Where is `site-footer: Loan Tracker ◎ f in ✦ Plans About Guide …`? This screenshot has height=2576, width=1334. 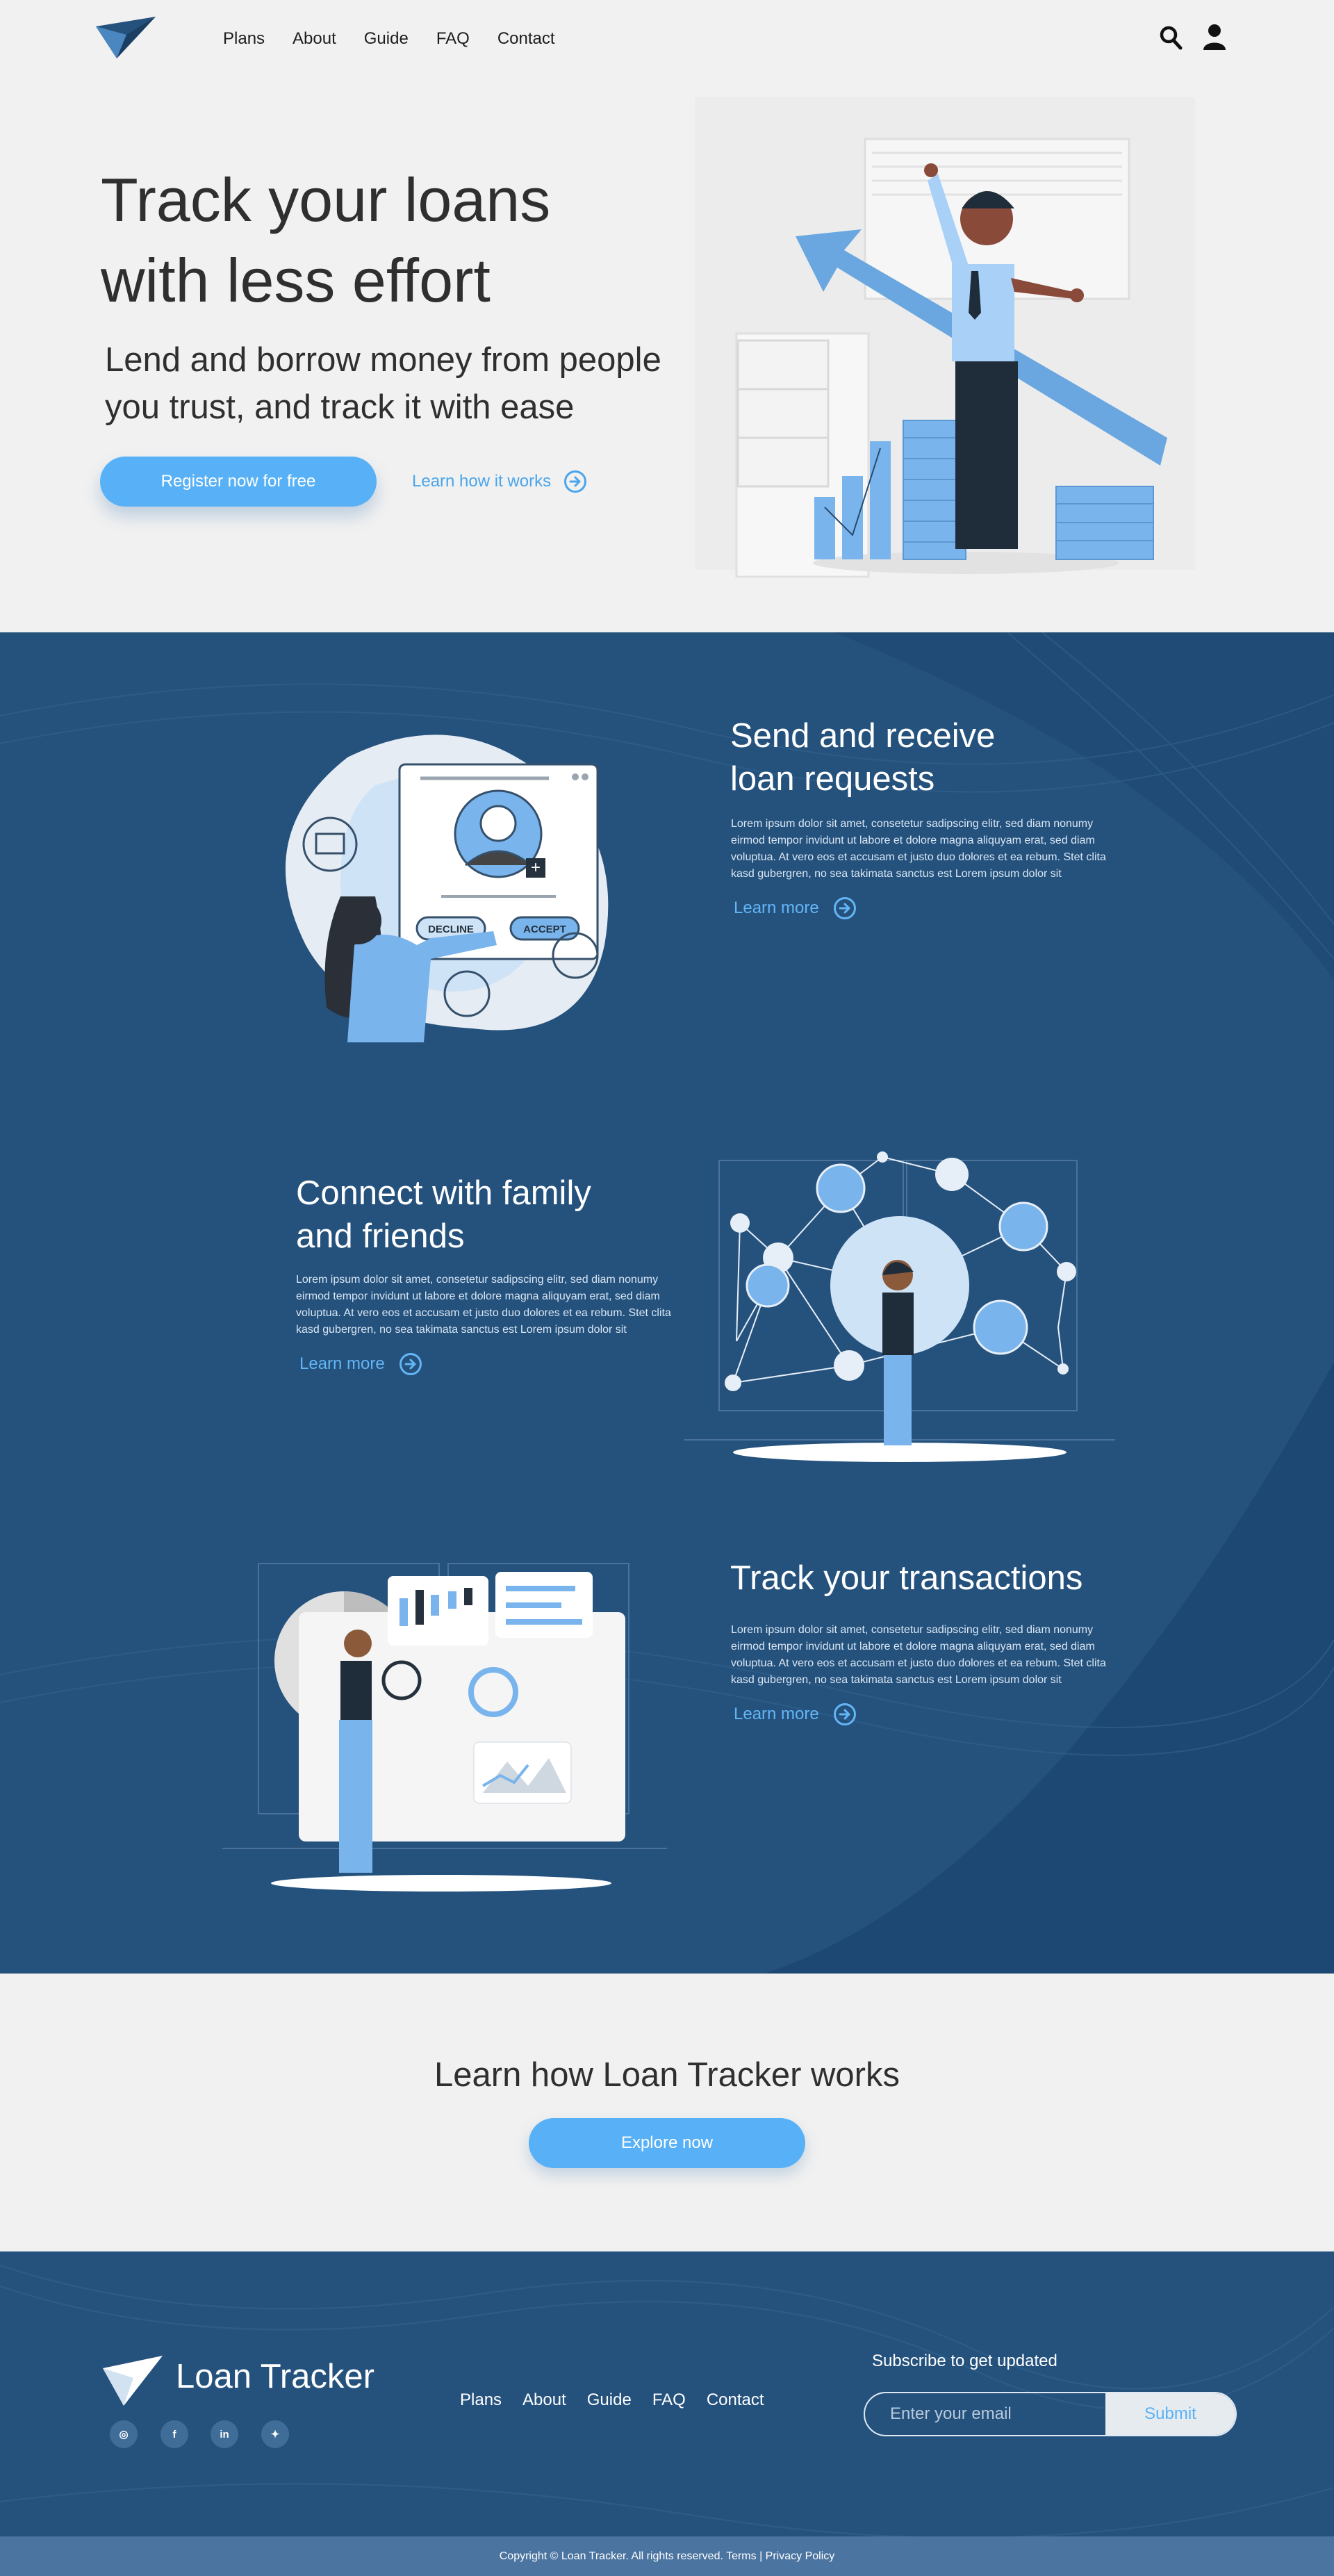 site-footer: Loan Tracker ◎ f in ✦ Plans About Guide … is located at coordinates (667, 2393).